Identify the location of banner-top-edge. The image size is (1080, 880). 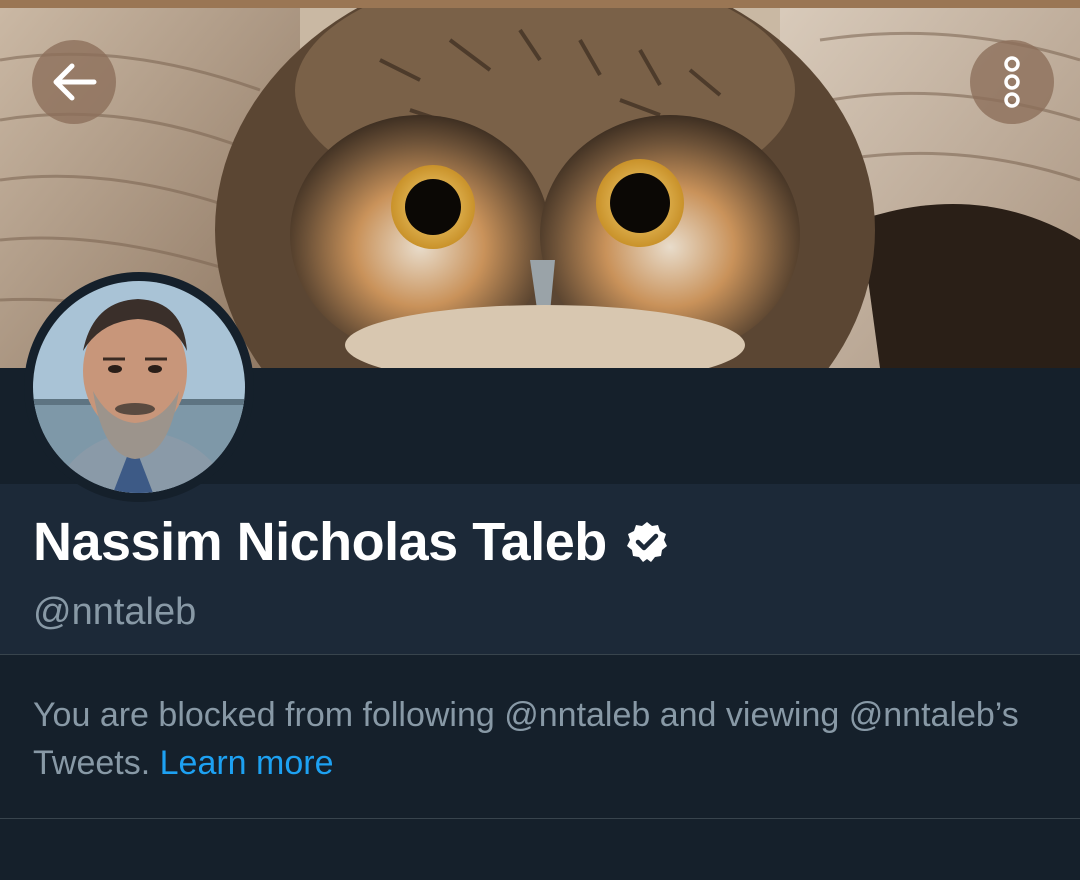
(540, 4).